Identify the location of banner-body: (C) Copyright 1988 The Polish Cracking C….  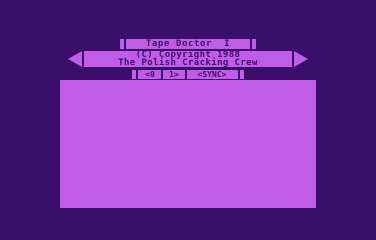
(188, 59).